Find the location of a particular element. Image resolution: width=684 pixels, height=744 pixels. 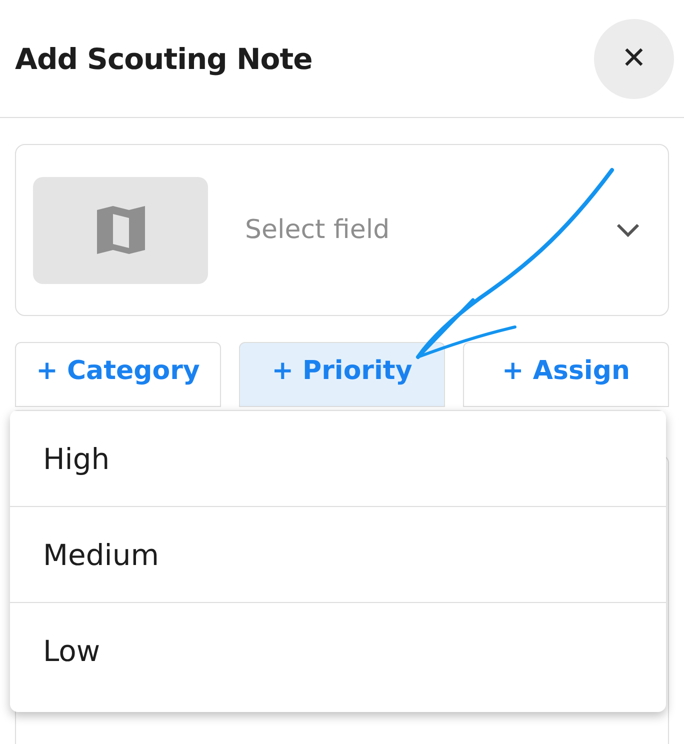

chip-button: + Category is located at coordinates (118, 374).